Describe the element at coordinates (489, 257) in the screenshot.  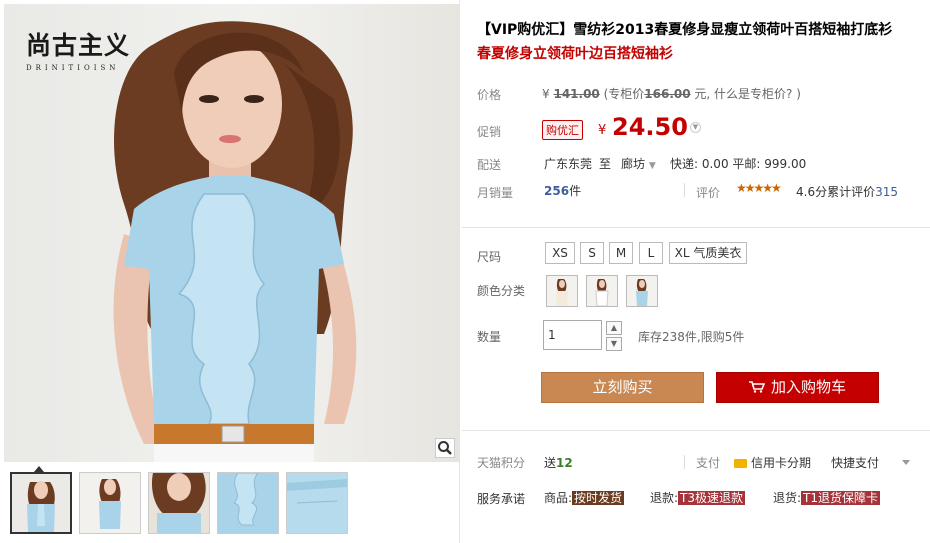
I see `size-label: 尺码` at that location.